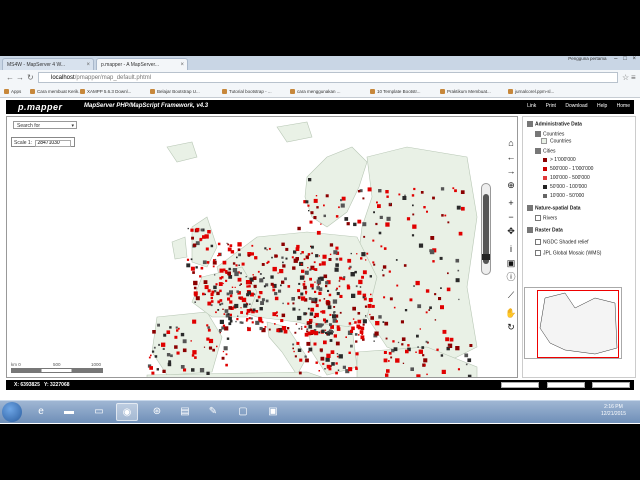 The image size is (640, 480). What do you see at coordinates (634, 59) in the screenshot?
I see `close-window-icon: ×` at bounding box center [634, 59].